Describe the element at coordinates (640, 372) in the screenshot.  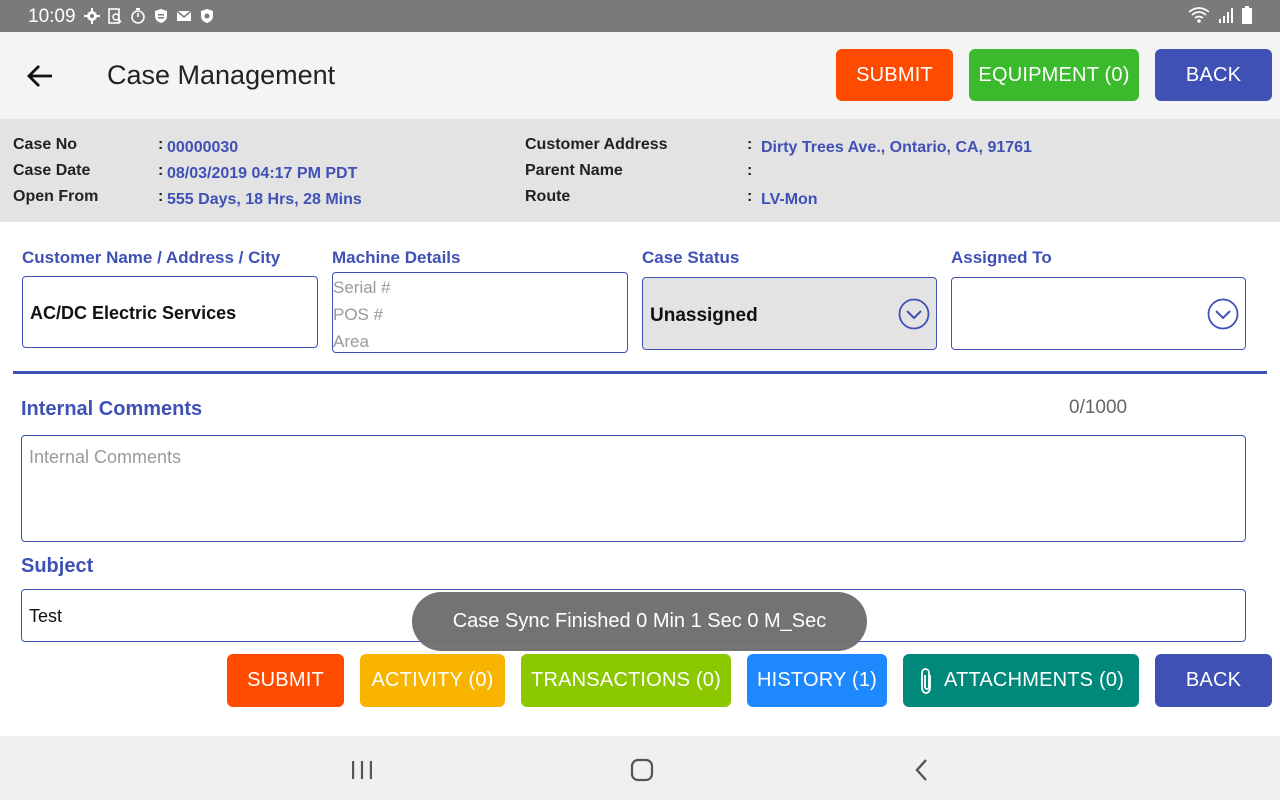
I see `section-divider` at that location.